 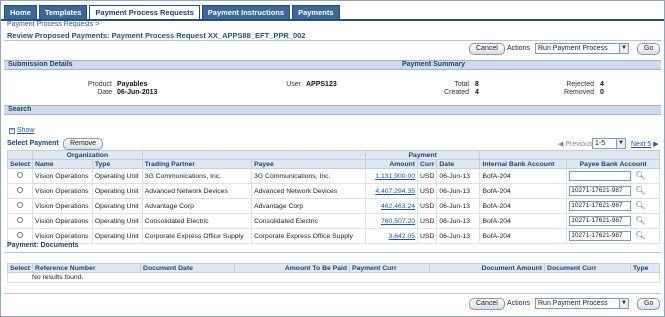 I want to click on cell-partner: Corporate Express Office Supply, so click(x=197, y=236).